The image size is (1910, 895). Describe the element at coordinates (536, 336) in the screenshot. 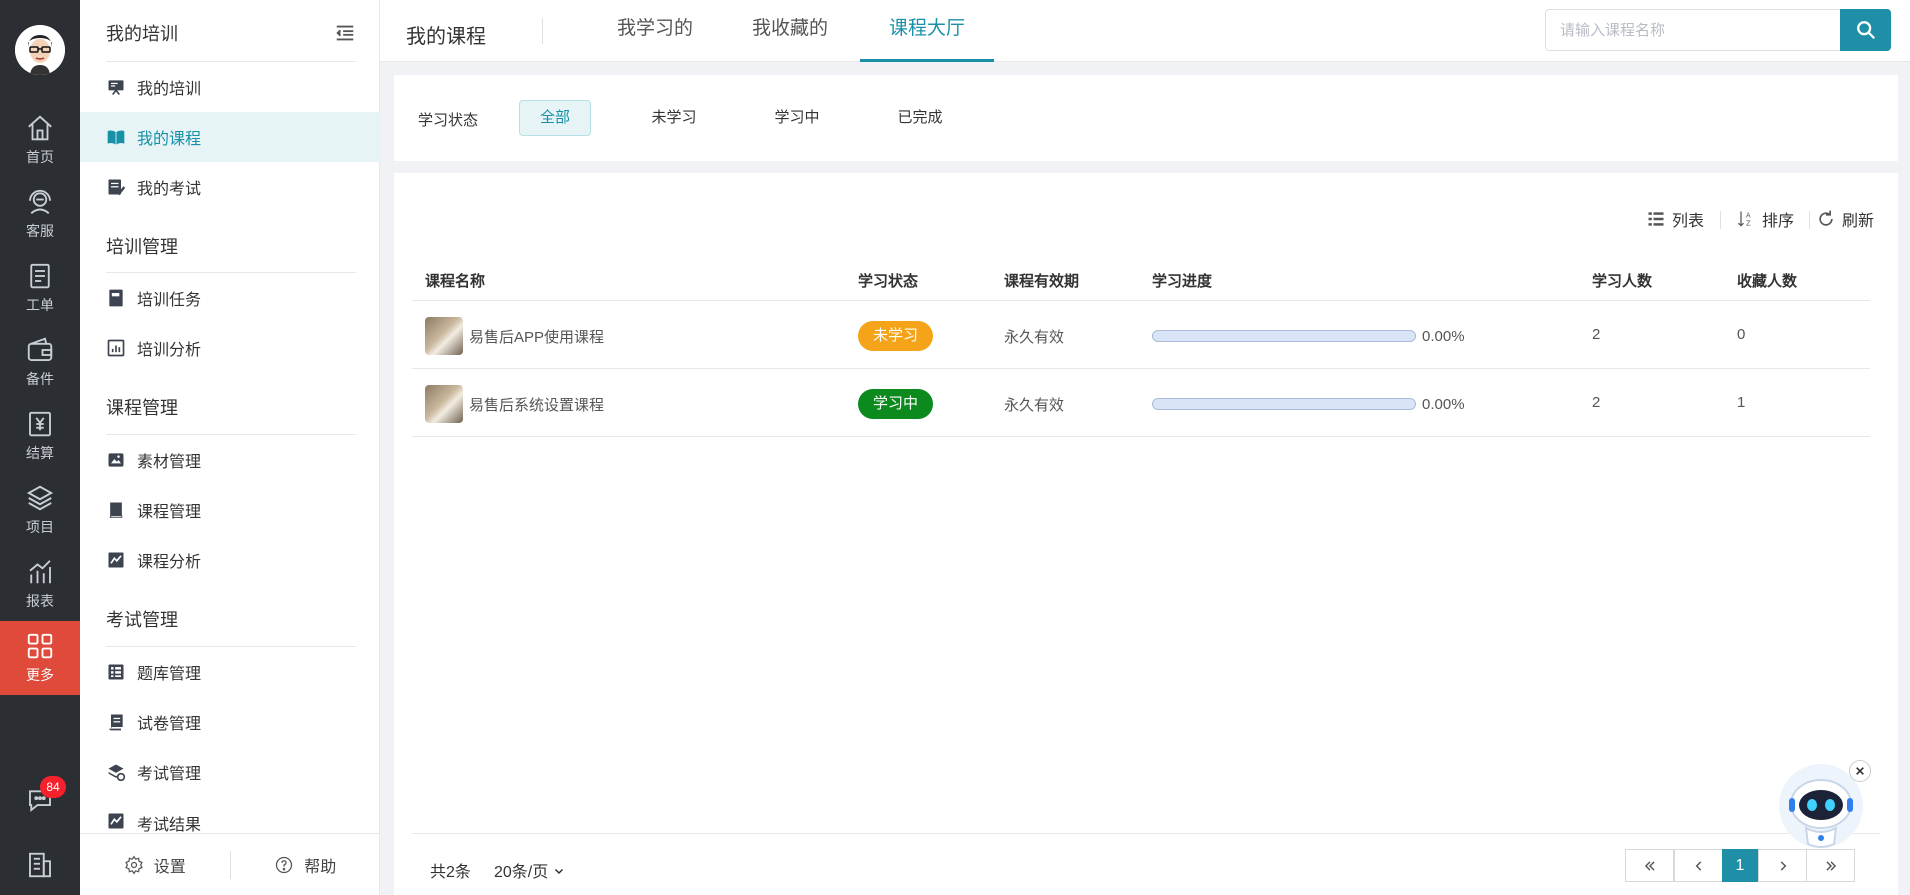

I see `course-name: 易售后APP使用课程` at that location.